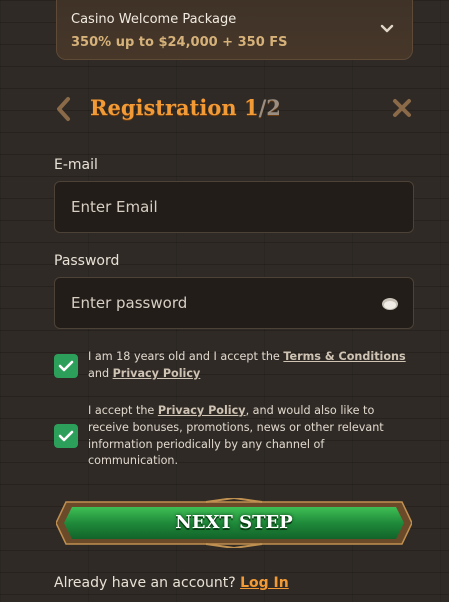  Describe the element at coordinates (402, 108) in the screenshot. I see `close-icon` at that location.